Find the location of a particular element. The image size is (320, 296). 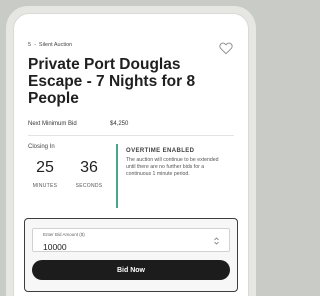

minutes-value: 25 is located at coordinates (45, 167).